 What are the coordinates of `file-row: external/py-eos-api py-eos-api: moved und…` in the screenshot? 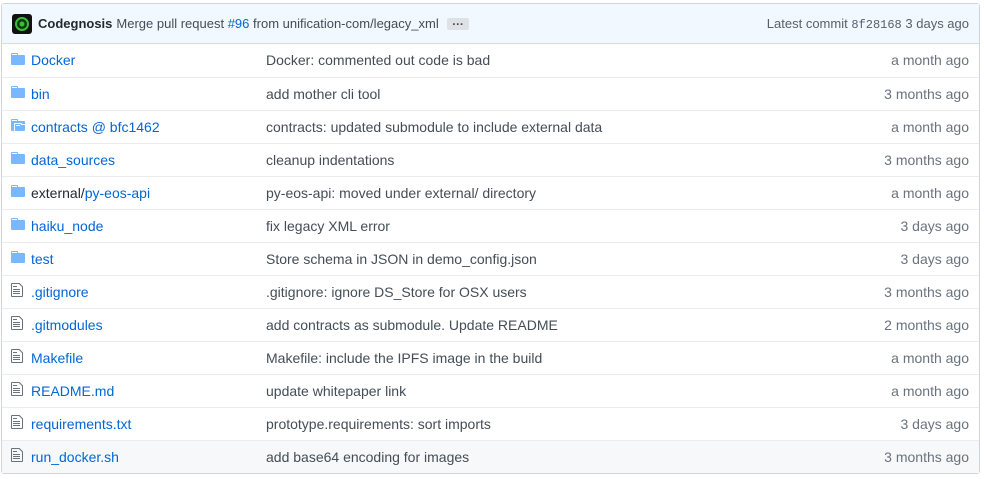 It's located at (490, 192).